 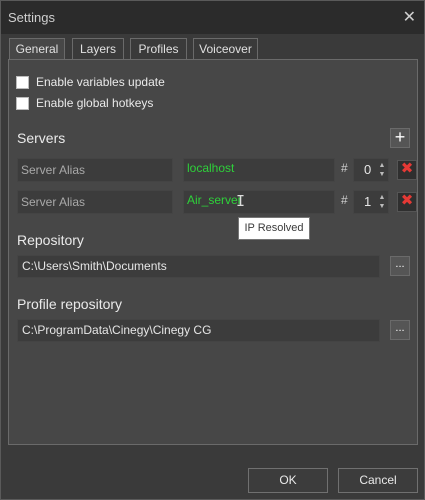 I want to click on title-bar: Settings ✕, so click(x=212, y=17).